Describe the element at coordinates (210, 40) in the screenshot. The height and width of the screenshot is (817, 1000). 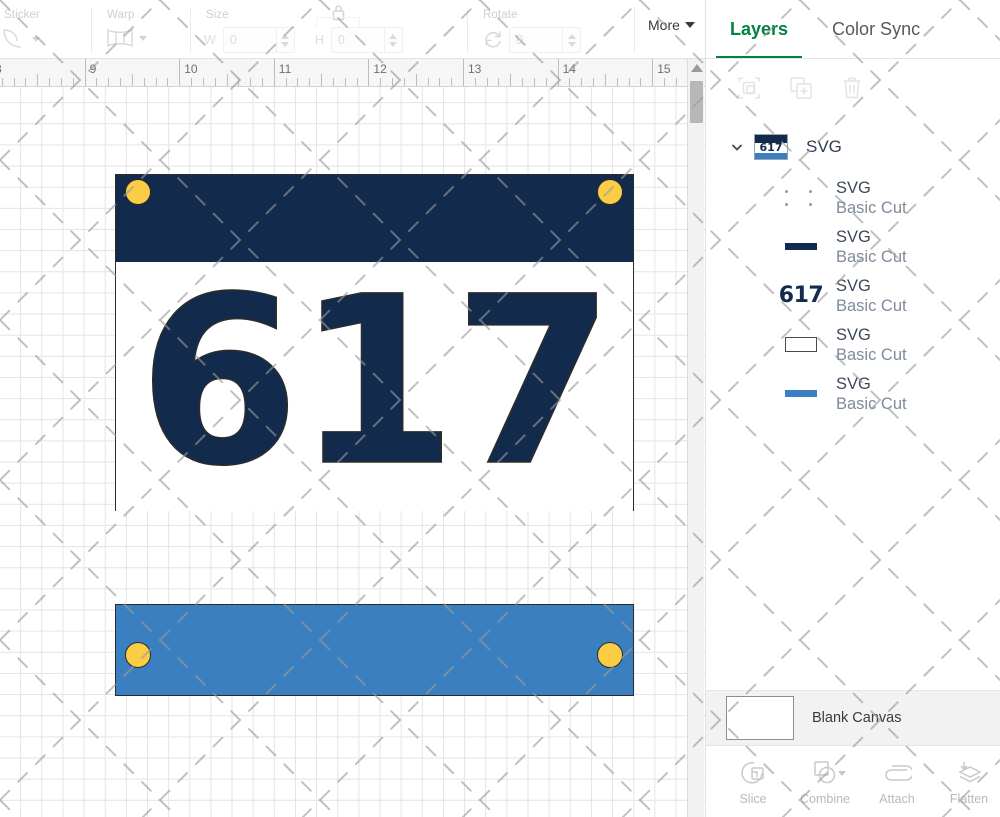
I see `width-axis-label: W` at that location.